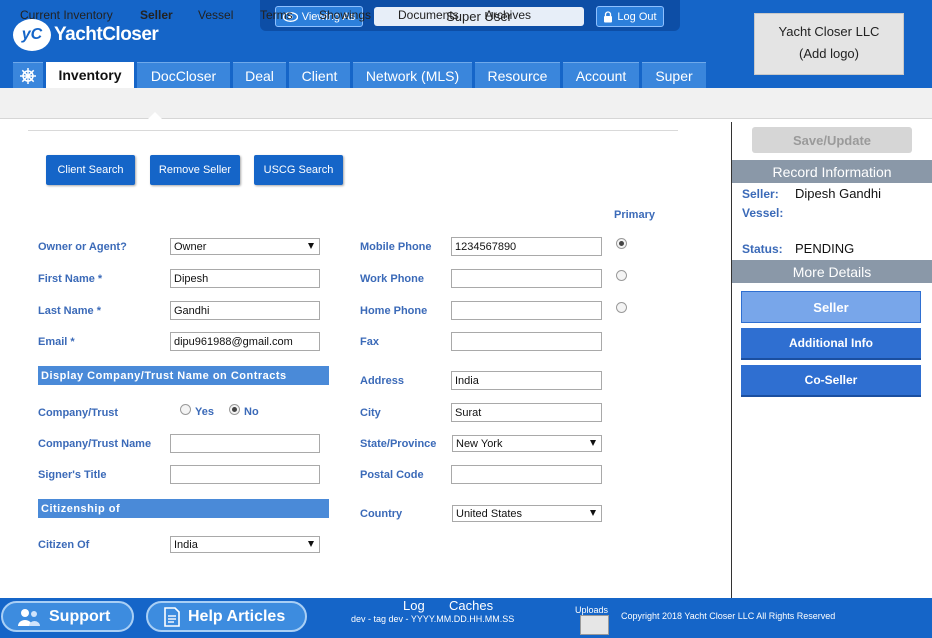  What do you see at coordinates (825, 248) in the screenshot?
I see `status-info-value: PENDING` at bounding box center [825, 248].